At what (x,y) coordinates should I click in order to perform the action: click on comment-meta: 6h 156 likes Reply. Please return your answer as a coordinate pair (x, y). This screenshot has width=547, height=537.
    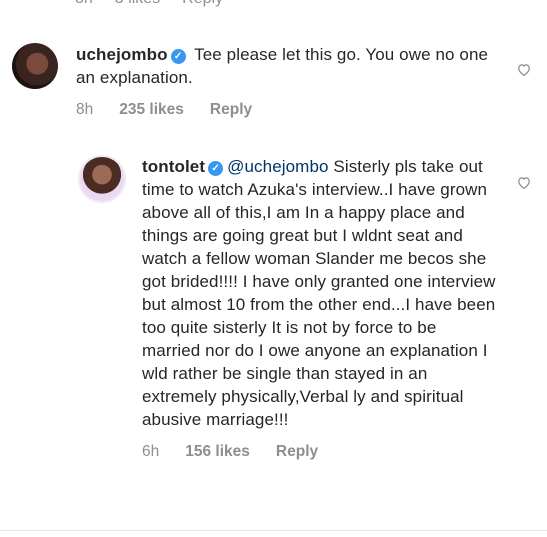
    Looking at the image, I should click on (320, 452).